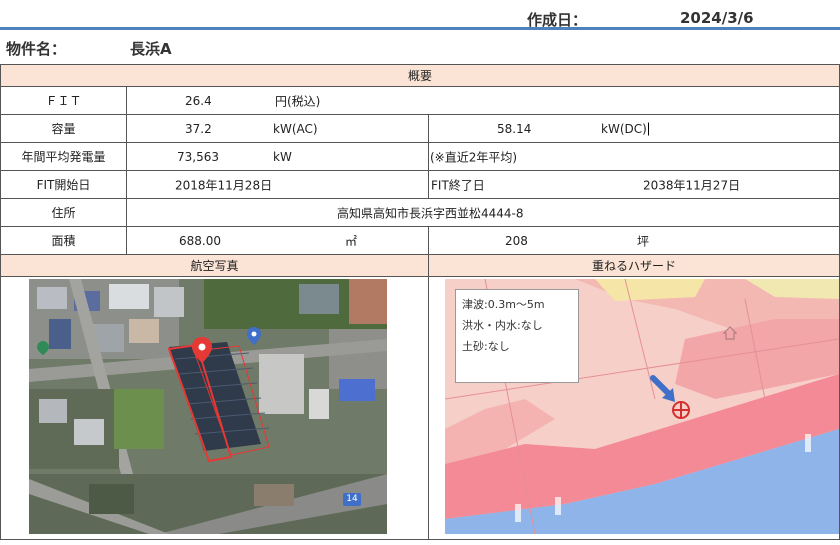 The image size is (840, 545). I want to click on address-value: 高知県高知市長浜字西並松4444-8, so click(430, 213).